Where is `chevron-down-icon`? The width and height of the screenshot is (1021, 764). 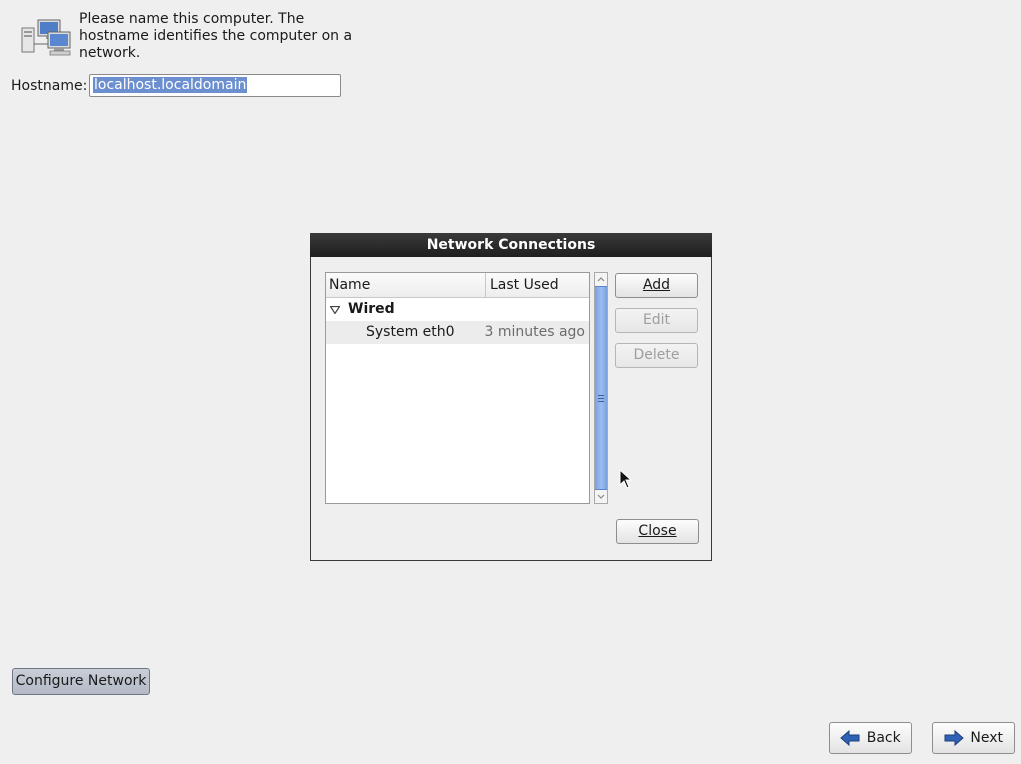 chevron-down-icon is located at coordinates (601, 496).